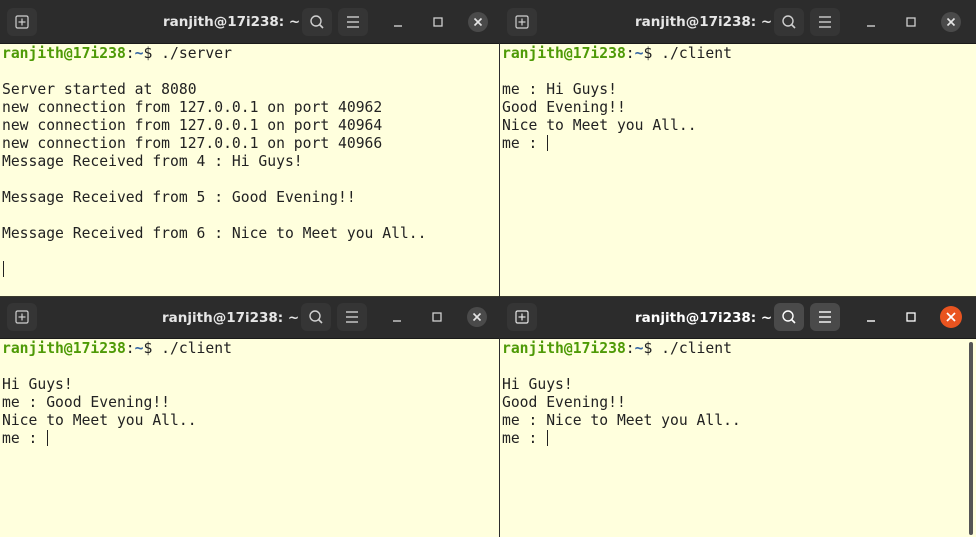  Describe the element at coordinates (621, 420) in the screenshot. I see `output-text: me : Nice to Meet you All..` at that location.